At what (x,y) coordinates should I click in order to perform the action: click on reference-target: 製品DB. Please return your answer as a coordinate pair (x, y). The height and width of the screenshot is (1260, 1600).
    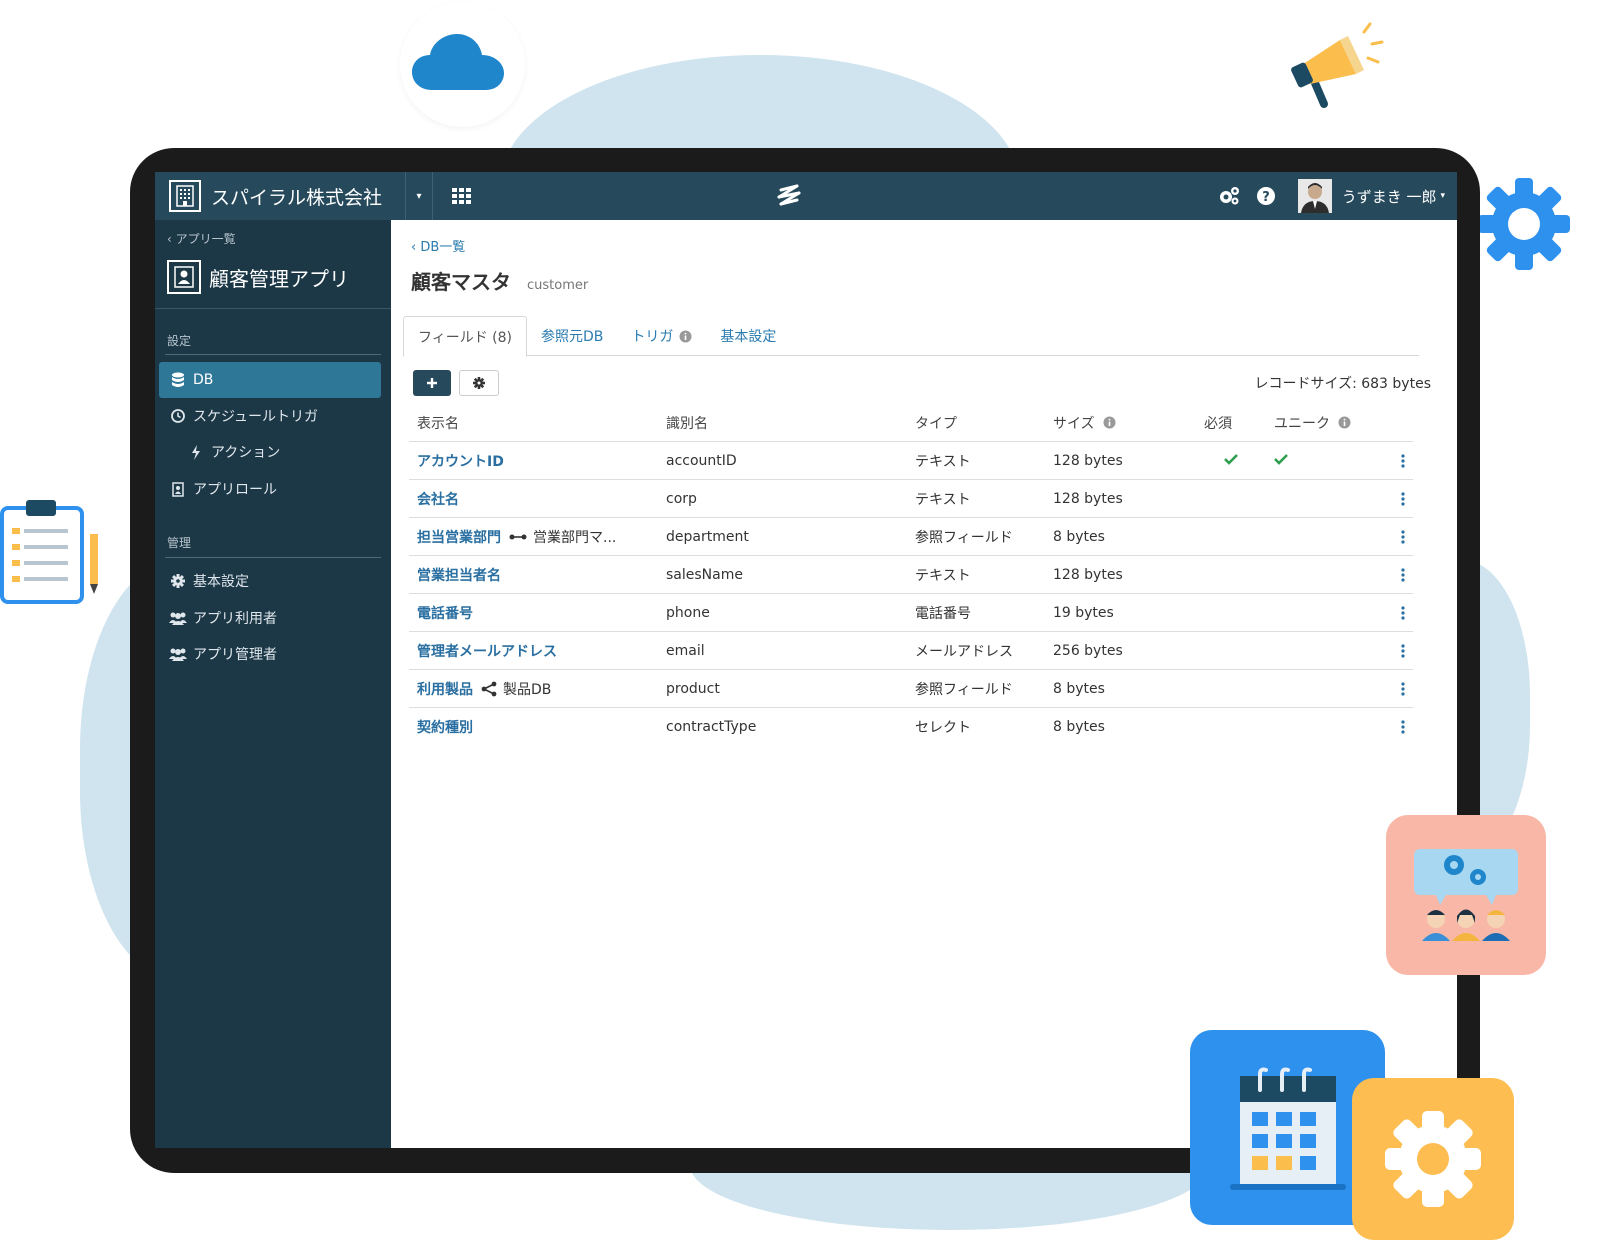
    Looking at the image, I should click on (516, 689).